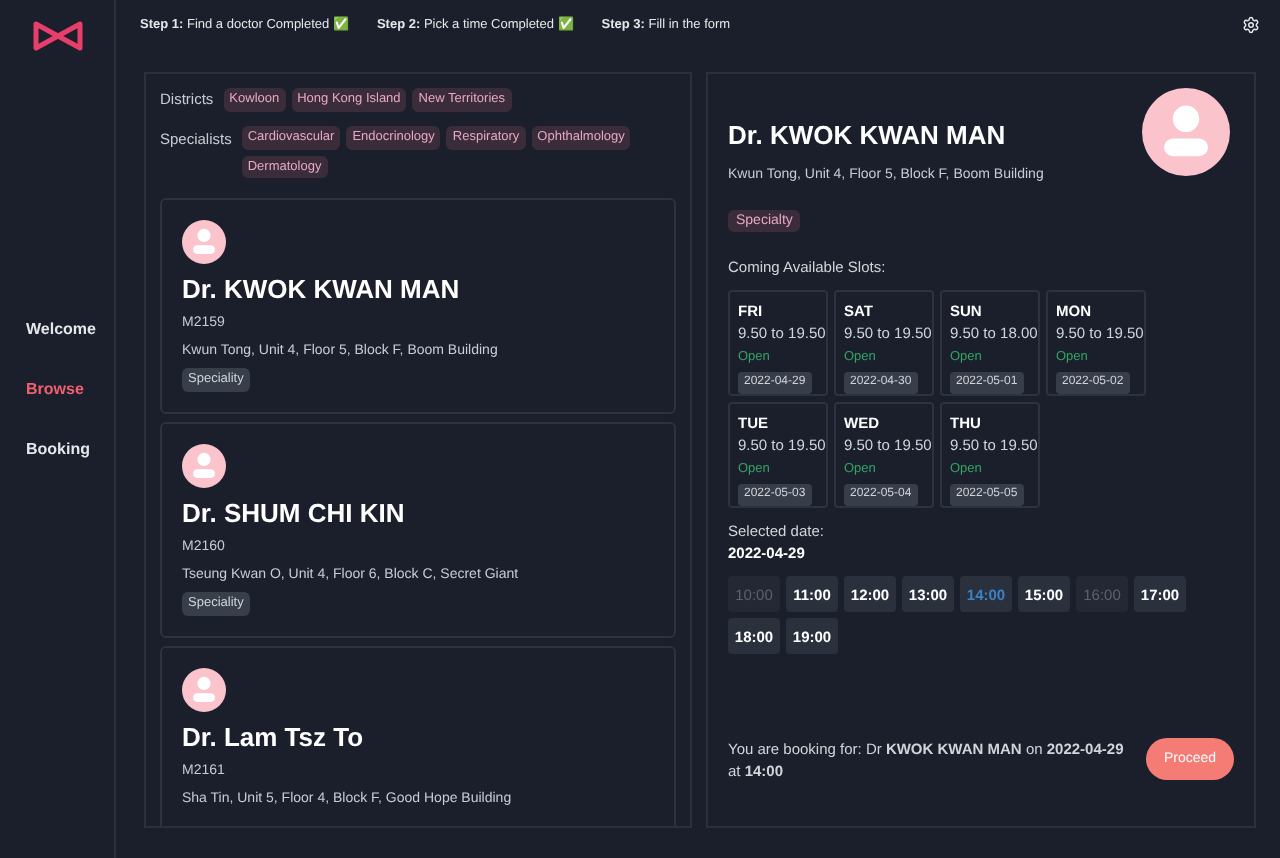 The image size is (1280, 858). What do you see at coordinates (273, 737) in the screenshot?
I see `doctor-name: Dr. Lam Tsz To` at bounding box center [273, 737].